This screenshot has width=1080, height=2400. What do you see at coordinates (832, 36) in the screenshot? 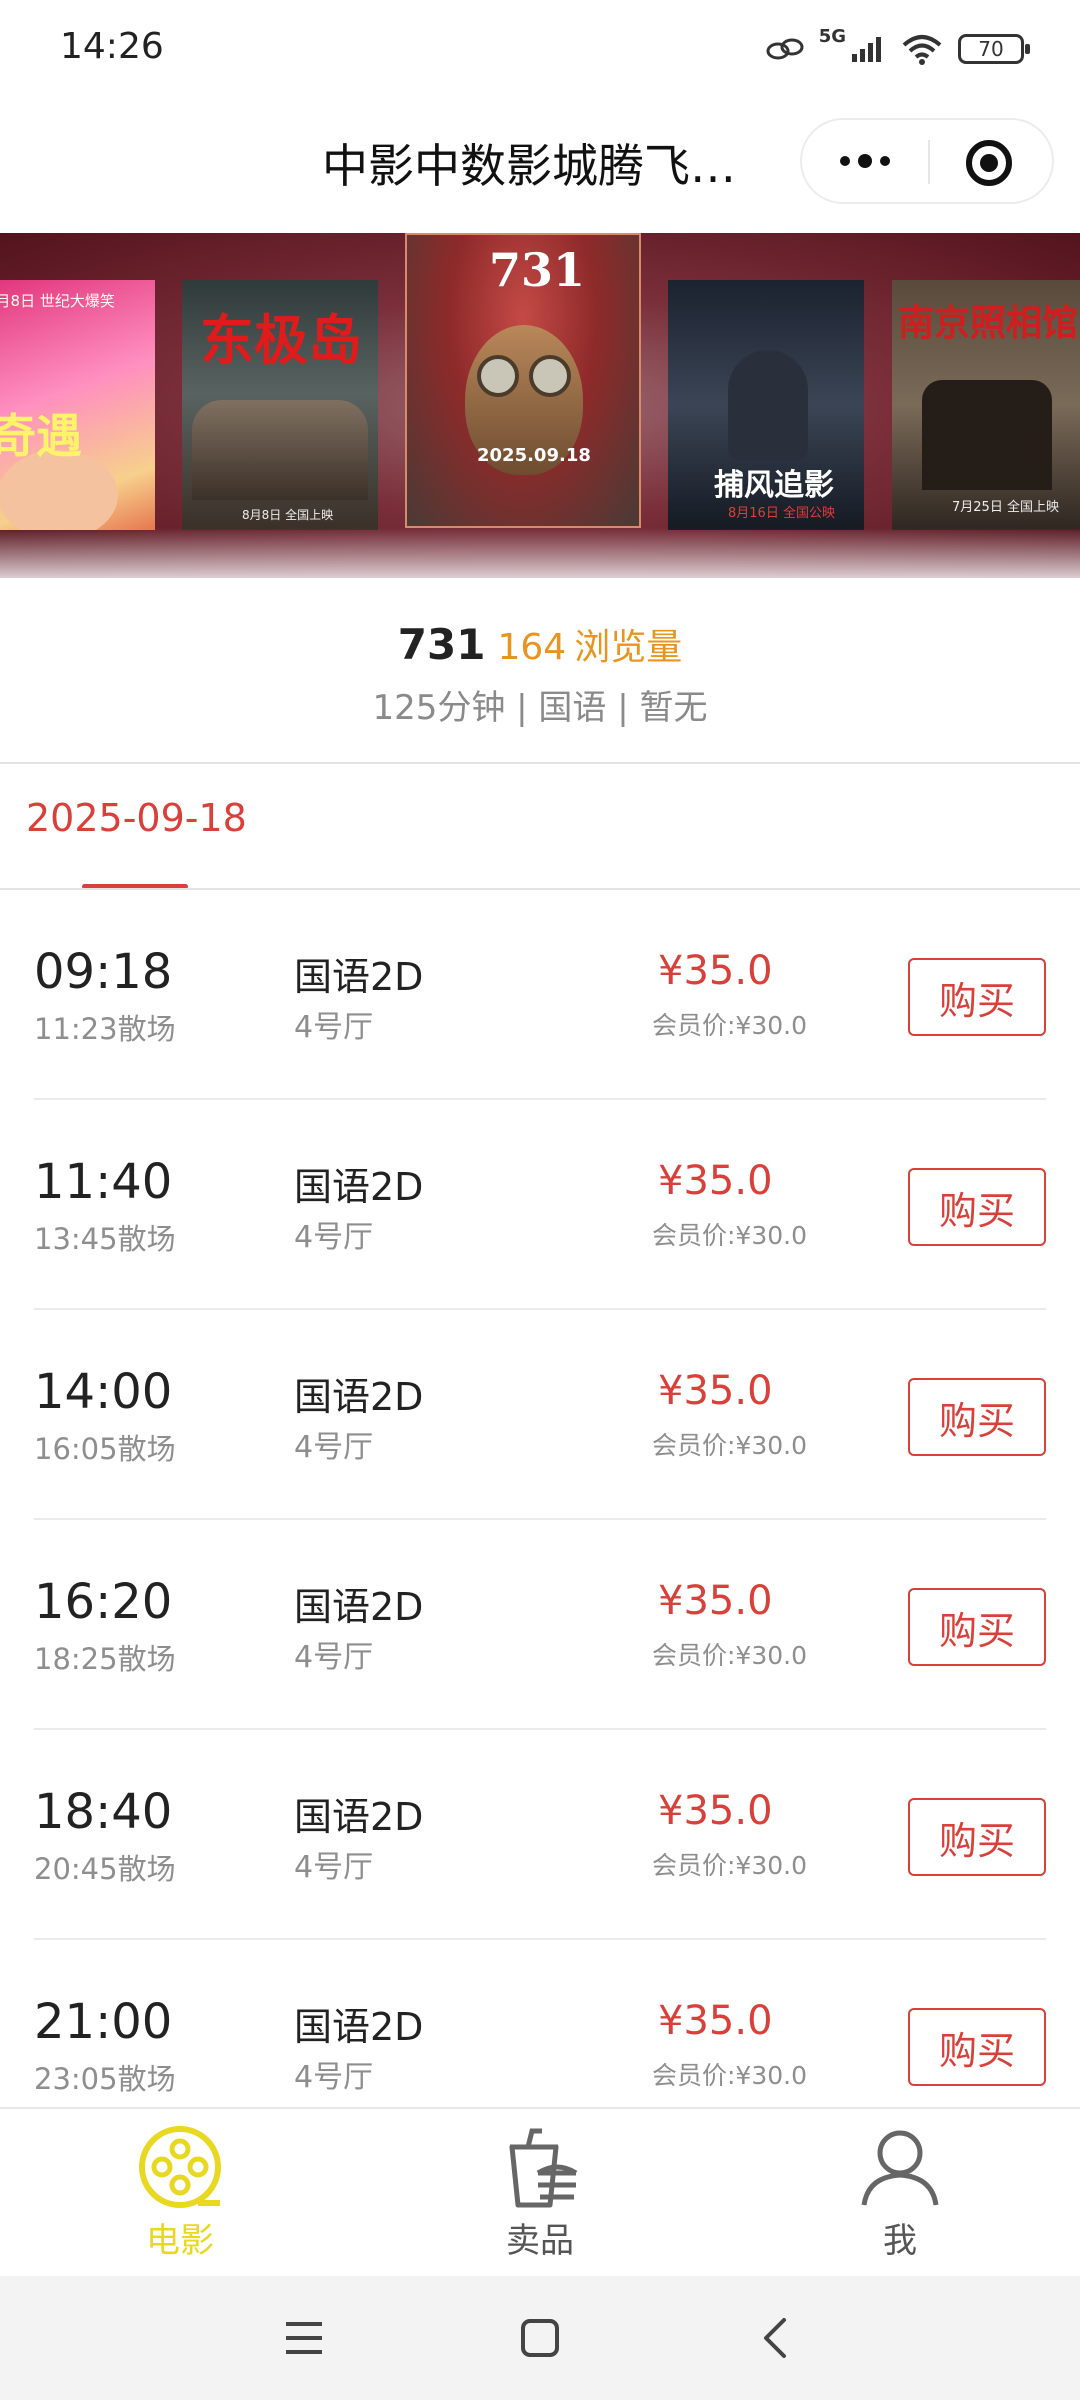
I see `network-label: 5G` at bounding box center [832, 36].